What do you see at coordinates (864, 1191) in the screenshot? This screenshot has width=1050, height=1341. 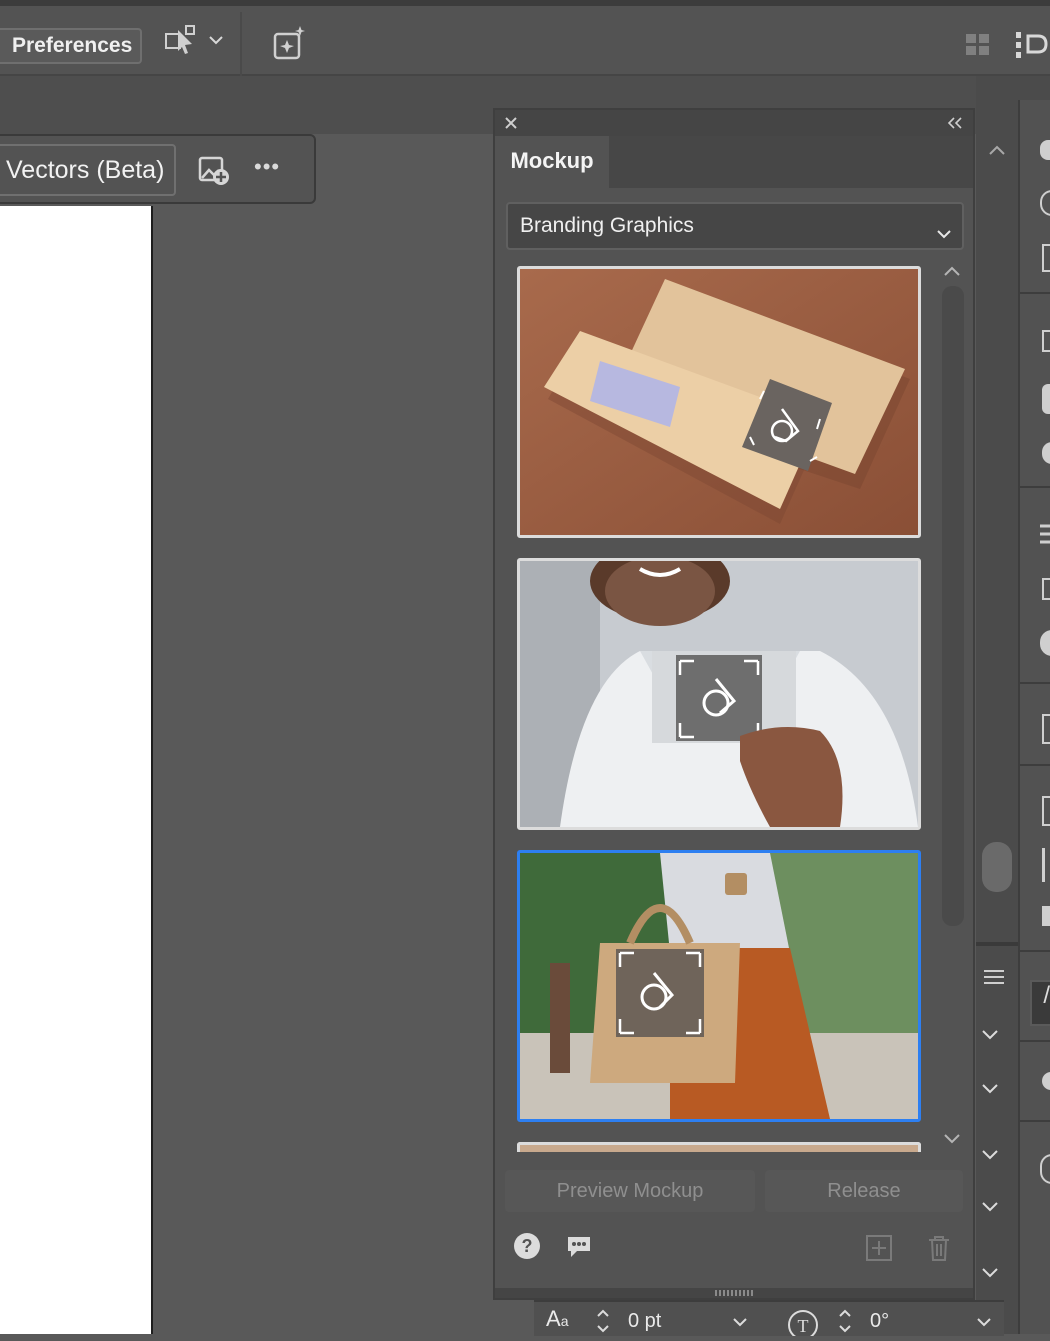 I see `release-button: Release` at bounding box center [864, 1191].